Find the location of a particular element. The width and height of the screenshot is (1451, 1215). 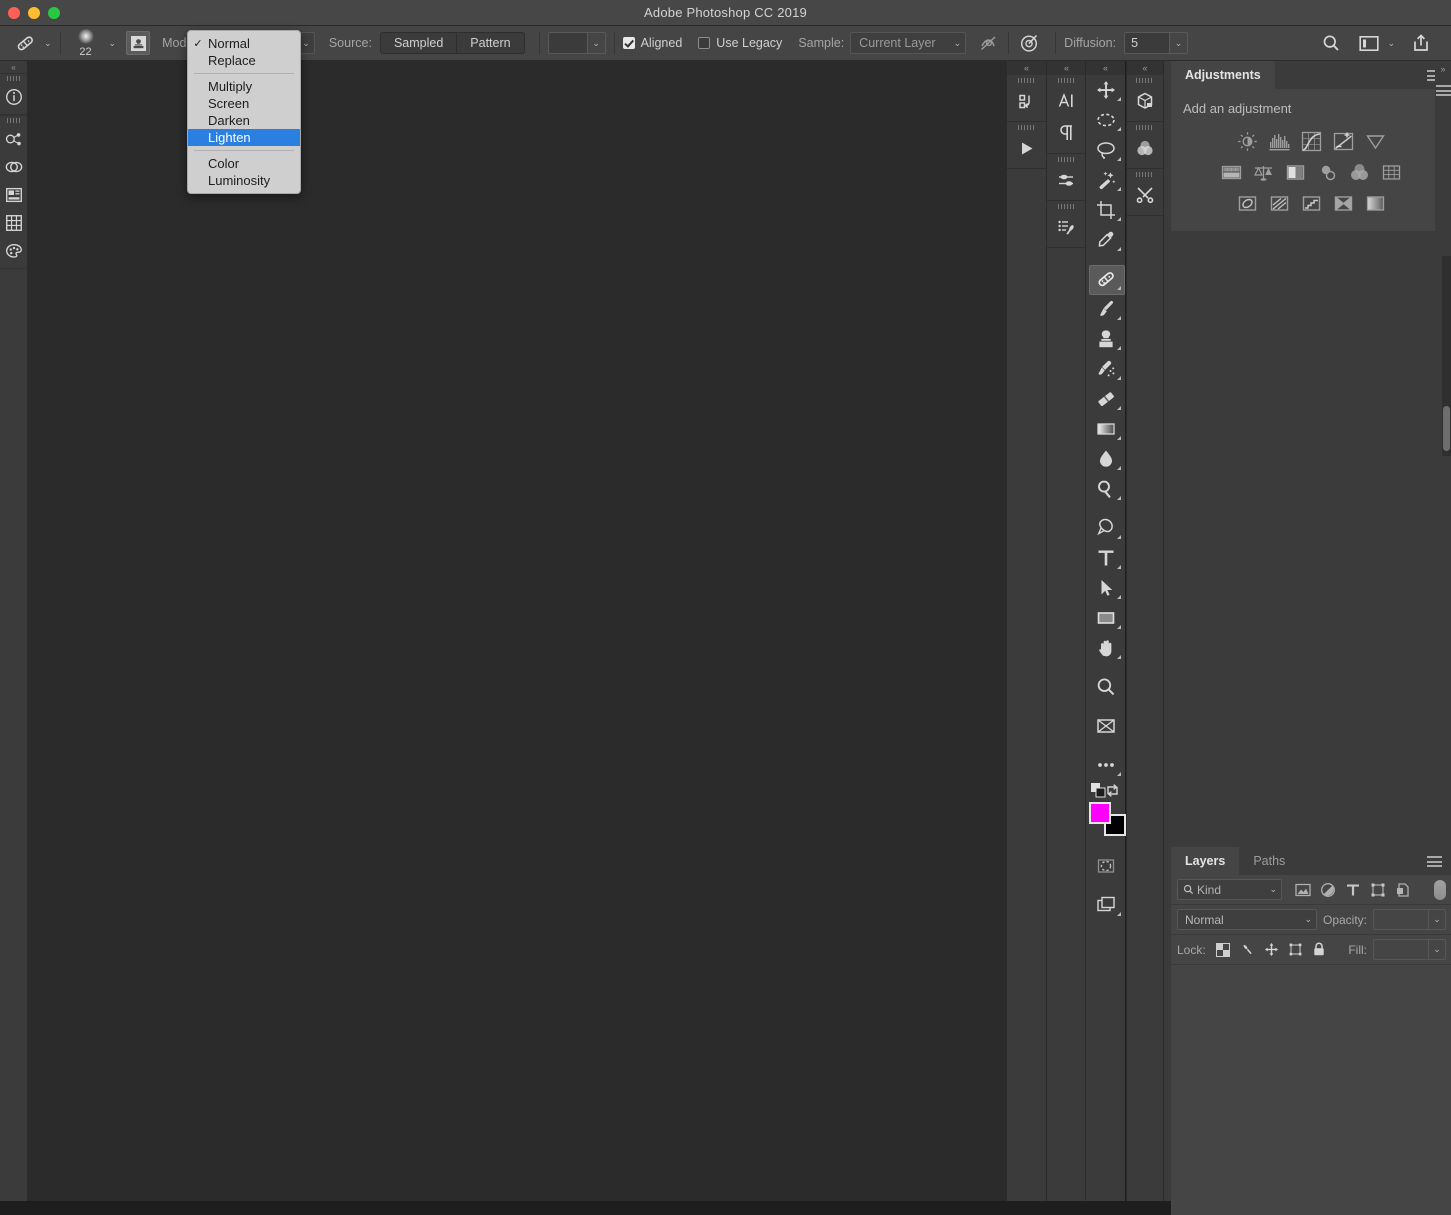

brush-preset-chevron-icon: ⌄ is located at coordinates (113, 43).